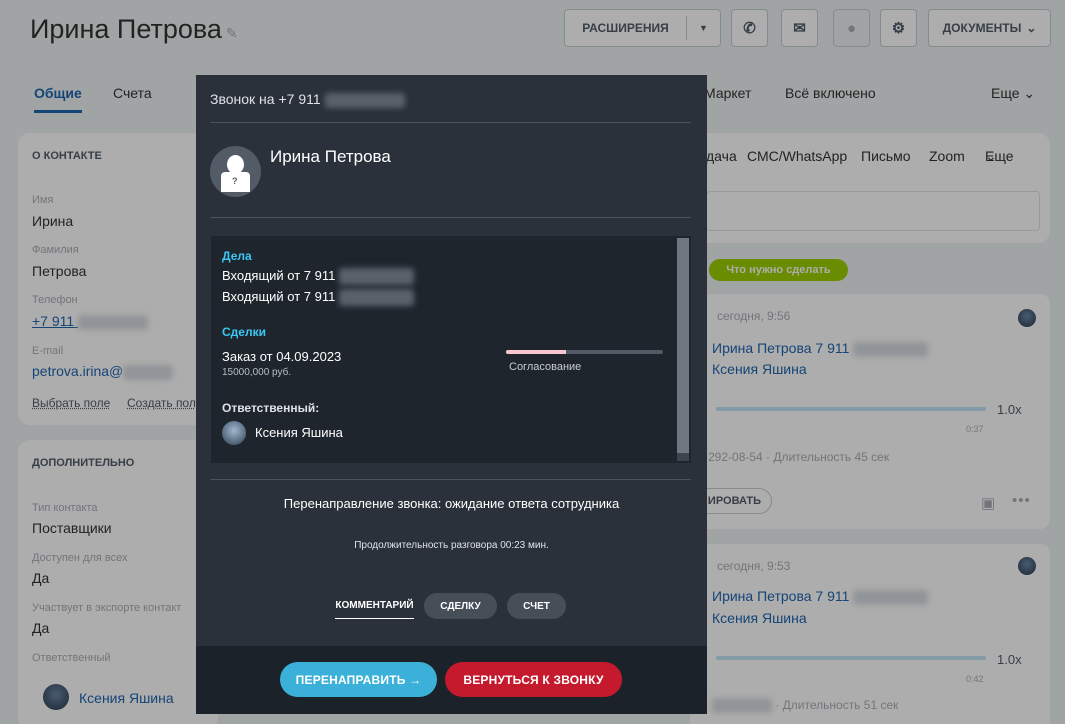 Image resolution: width=1065 pixels, height=724 pixels. Describe the element at coordinates (235, 171) in the screenshot. I see `contact-avatar-icon: ?` at that location.